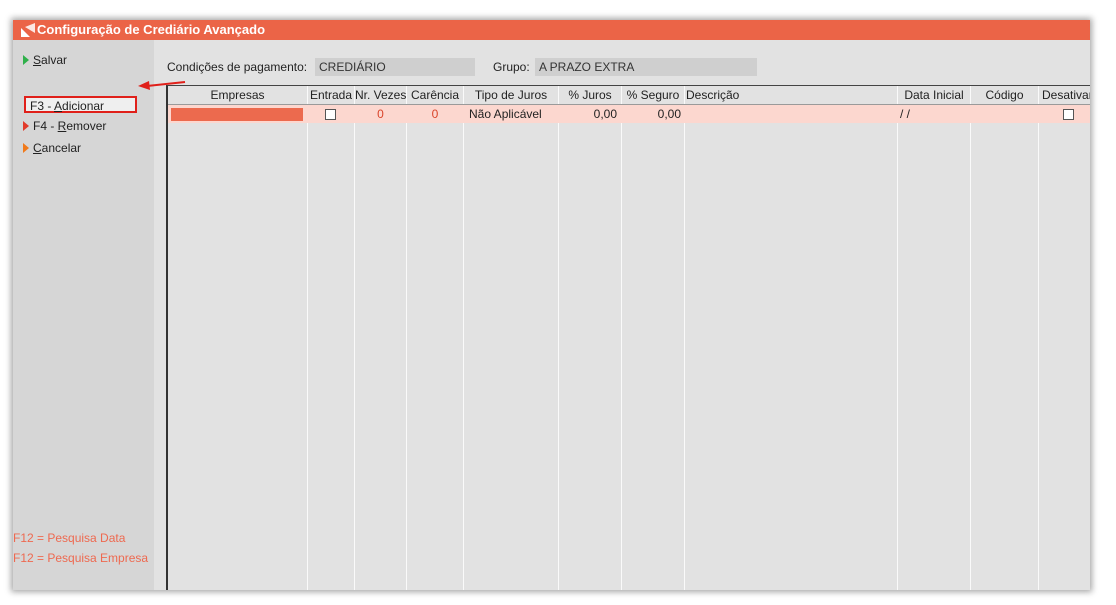 The width and height of the screenshot is (1116, 605). I want to click on data-inicial-cell: / /, so click(935, 114).